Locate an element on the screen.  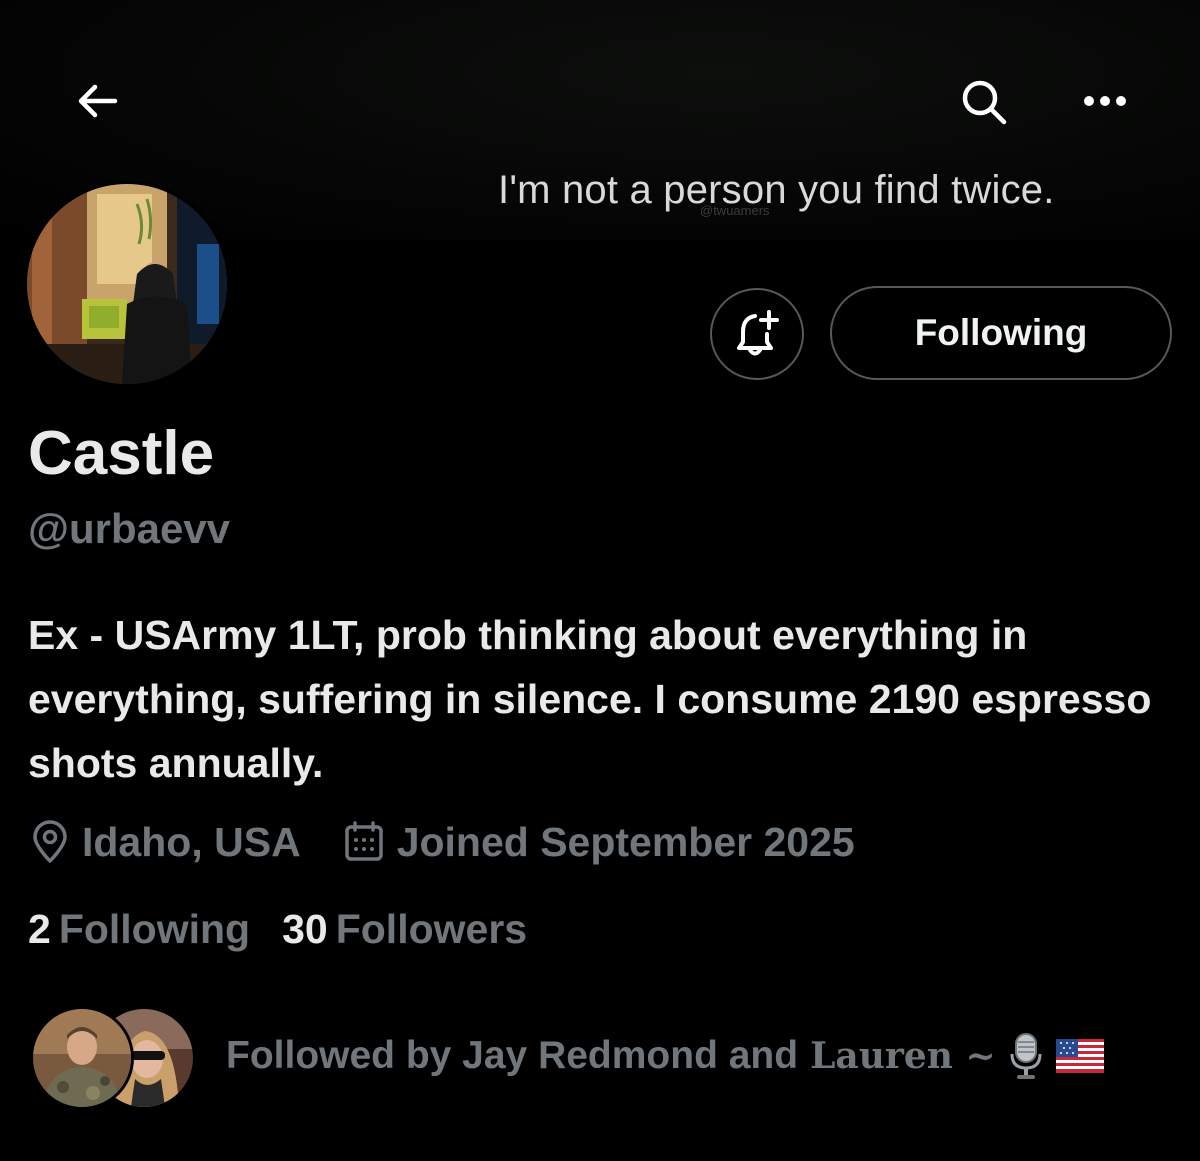
followers-count: 30 is located at coordinates (305, 928).